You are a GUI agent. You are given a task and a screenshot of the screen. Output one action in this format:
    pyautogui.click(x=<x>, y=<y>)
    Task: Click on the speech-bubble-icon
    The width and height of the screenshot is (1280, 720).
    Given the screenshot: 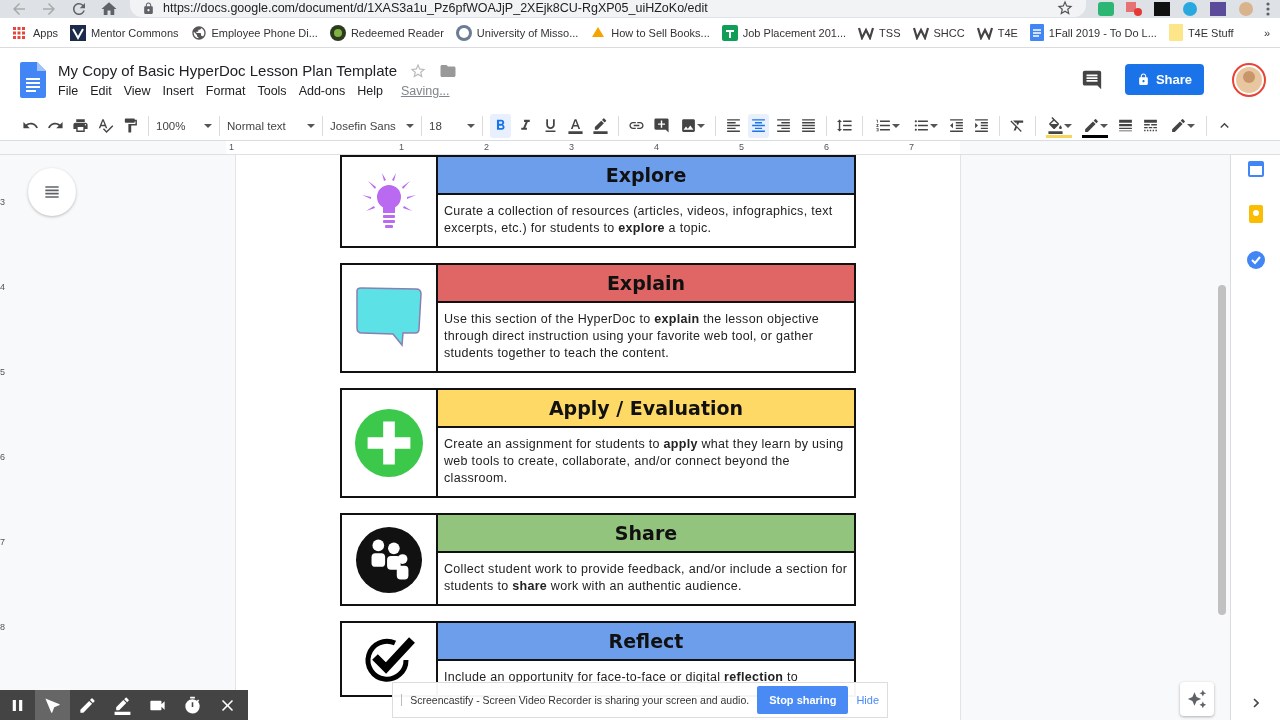 What is the action you would take?
    pyautogui.click(x=389, y=318)
    